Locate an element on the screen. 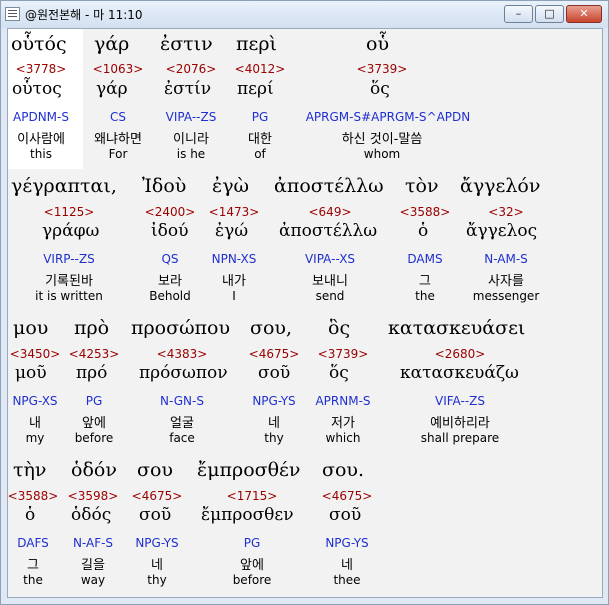  greek-word: ἐστιν is located at coordinates (186, 44).